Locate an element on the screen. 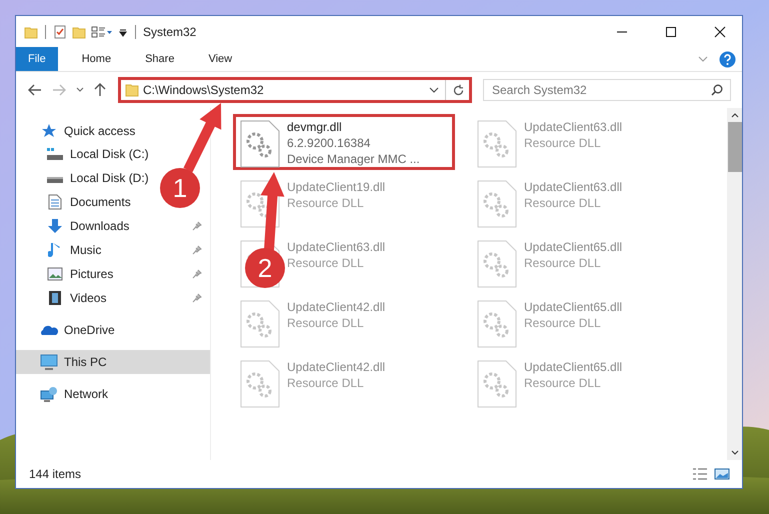  film-icon is located at coordinates (55, 298).